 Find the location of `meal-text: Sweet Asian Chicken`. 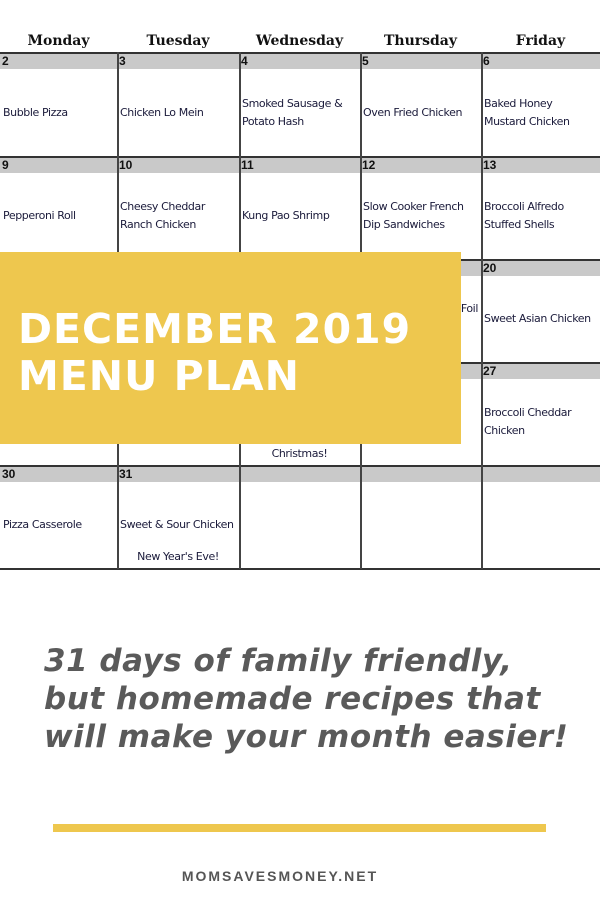

meal-text: Sweet Asian Chicken is located at coordinates (537, 318).